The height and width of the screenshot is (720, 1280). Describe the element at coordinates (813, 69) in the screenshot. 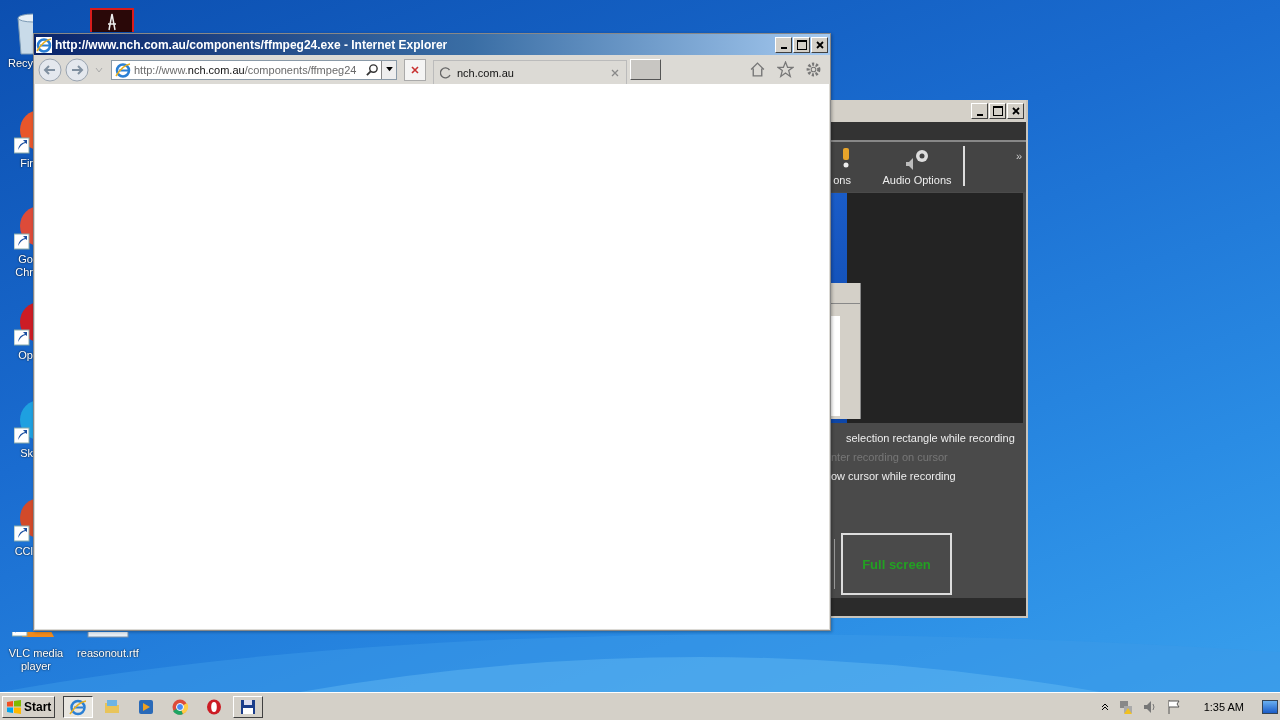

I see `settings-icon` at that location.